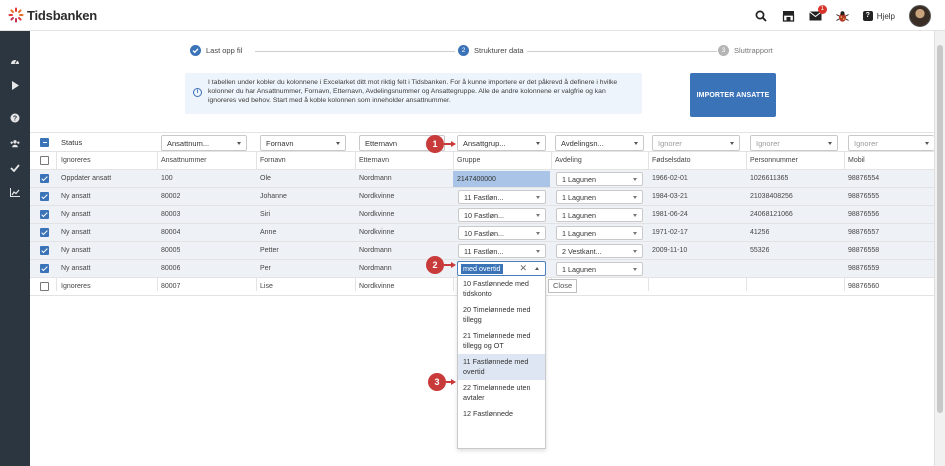  Describe the element at coordinates (817, 13) in the screenshot. I see `mail-icon: 1` at that location.